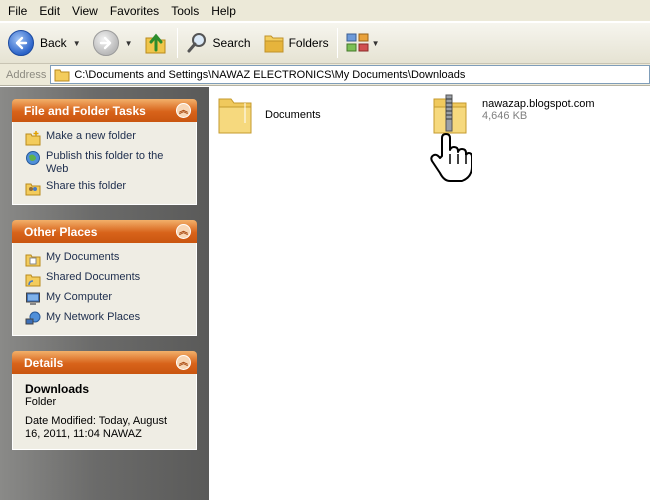  Describe the element at coordinates (61, 231) in the screenshot. I see `panel-title: Other Places` at that location.